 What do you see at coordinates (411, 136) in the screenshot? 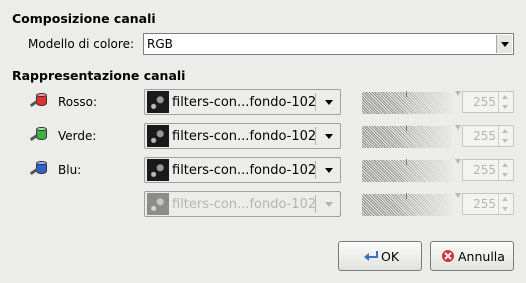
I see `green-level-slider` at bounding box center [411, 136].